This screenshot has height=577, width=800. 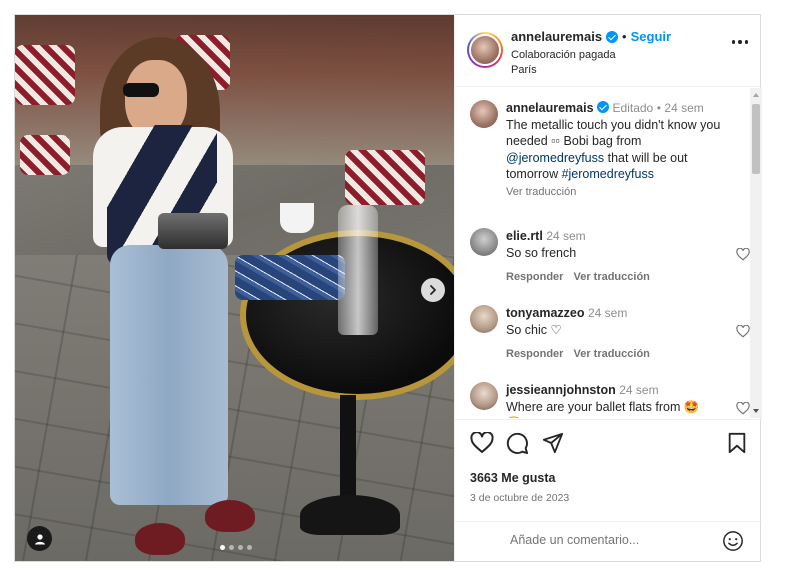 What do you see at coordinates (621, 416) in the screenshot?
I see `comment-text-continued: 🤩` at bounding box center [621, 416].